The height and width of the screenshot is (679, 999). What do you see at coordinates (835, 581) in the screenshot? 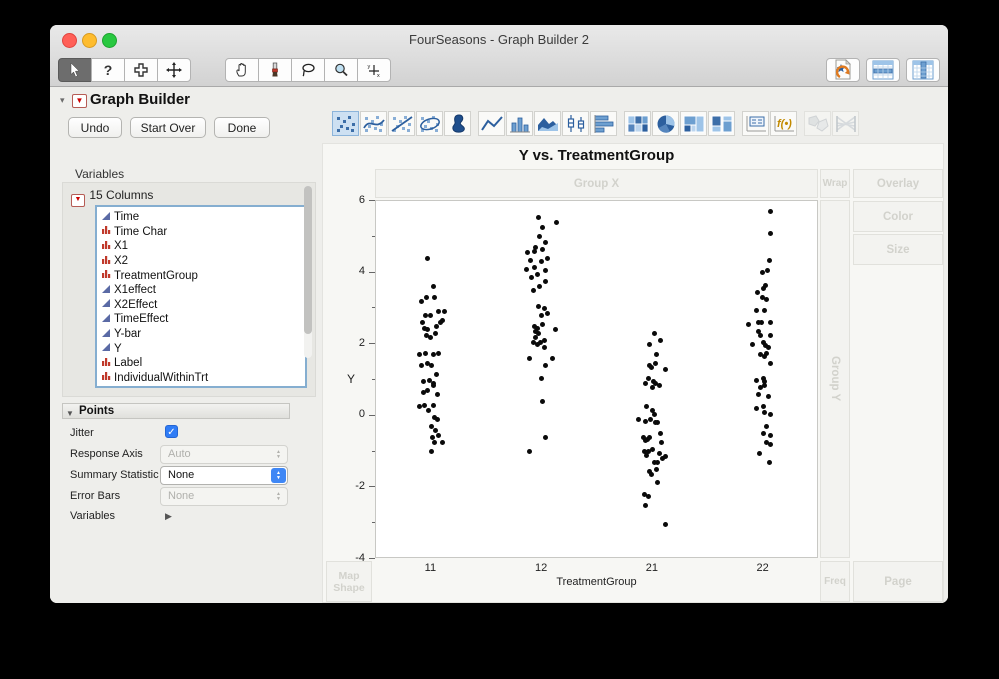
I see `zone-freq: Freq` at bounding box center [835, 581].